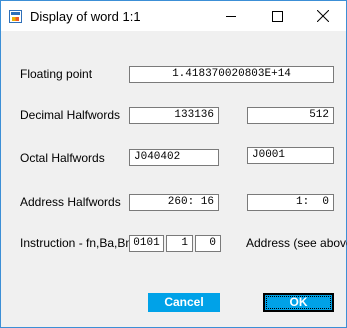 The height and width of the screenshot is (328, 347). Describe the element at coordinates (208, 243) in the screenshot. I see `instruction-bm-field: 0` at that location.